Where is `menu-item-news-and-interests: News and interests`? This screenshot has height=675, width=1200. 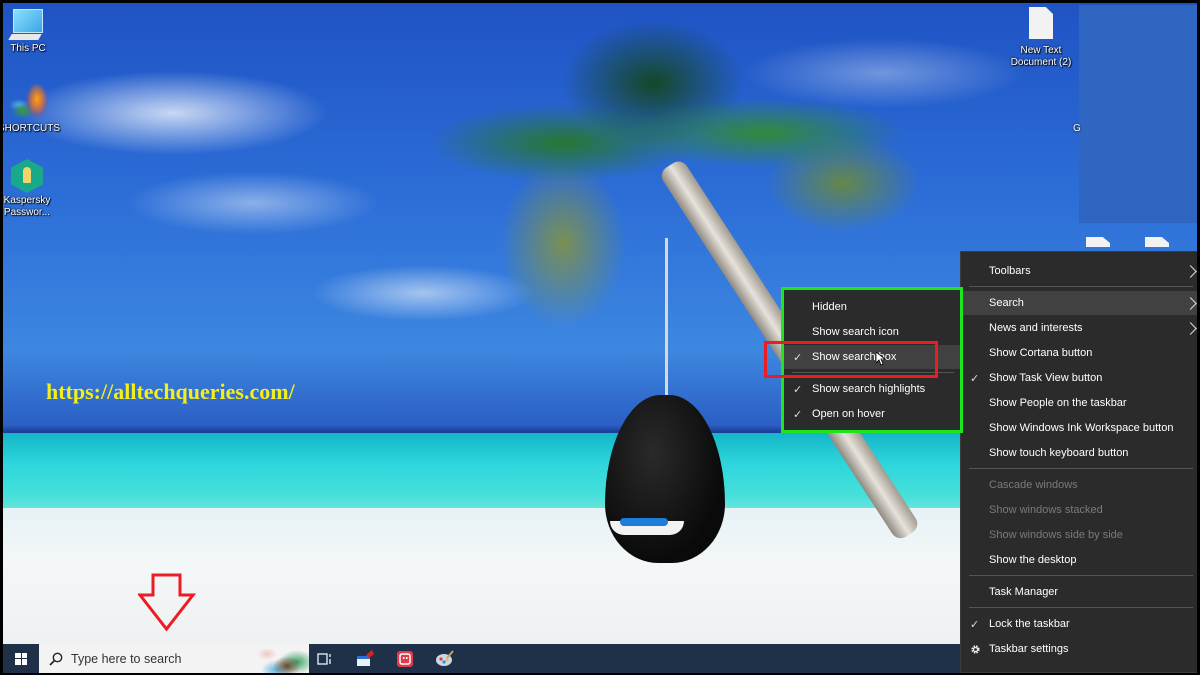
menu-item-news-and-interests: News and interests is located at coordinates (1079, 328).